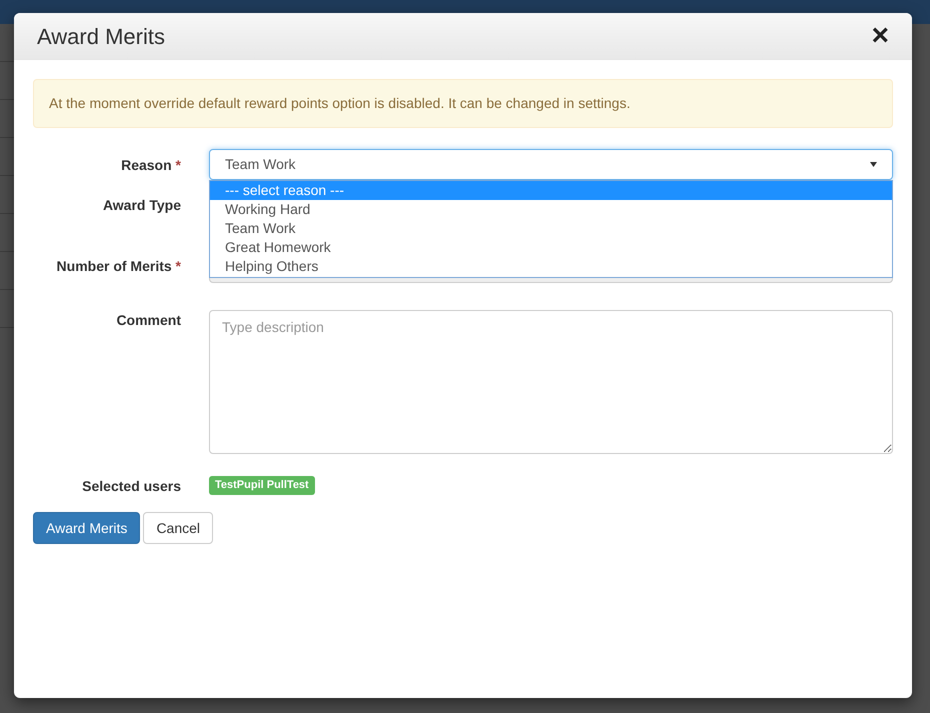 This screenshot has height=713, width=930. Describe the element at coordinates (551, 382) in the screenshot. I see `comment-field: Type description` at that location.